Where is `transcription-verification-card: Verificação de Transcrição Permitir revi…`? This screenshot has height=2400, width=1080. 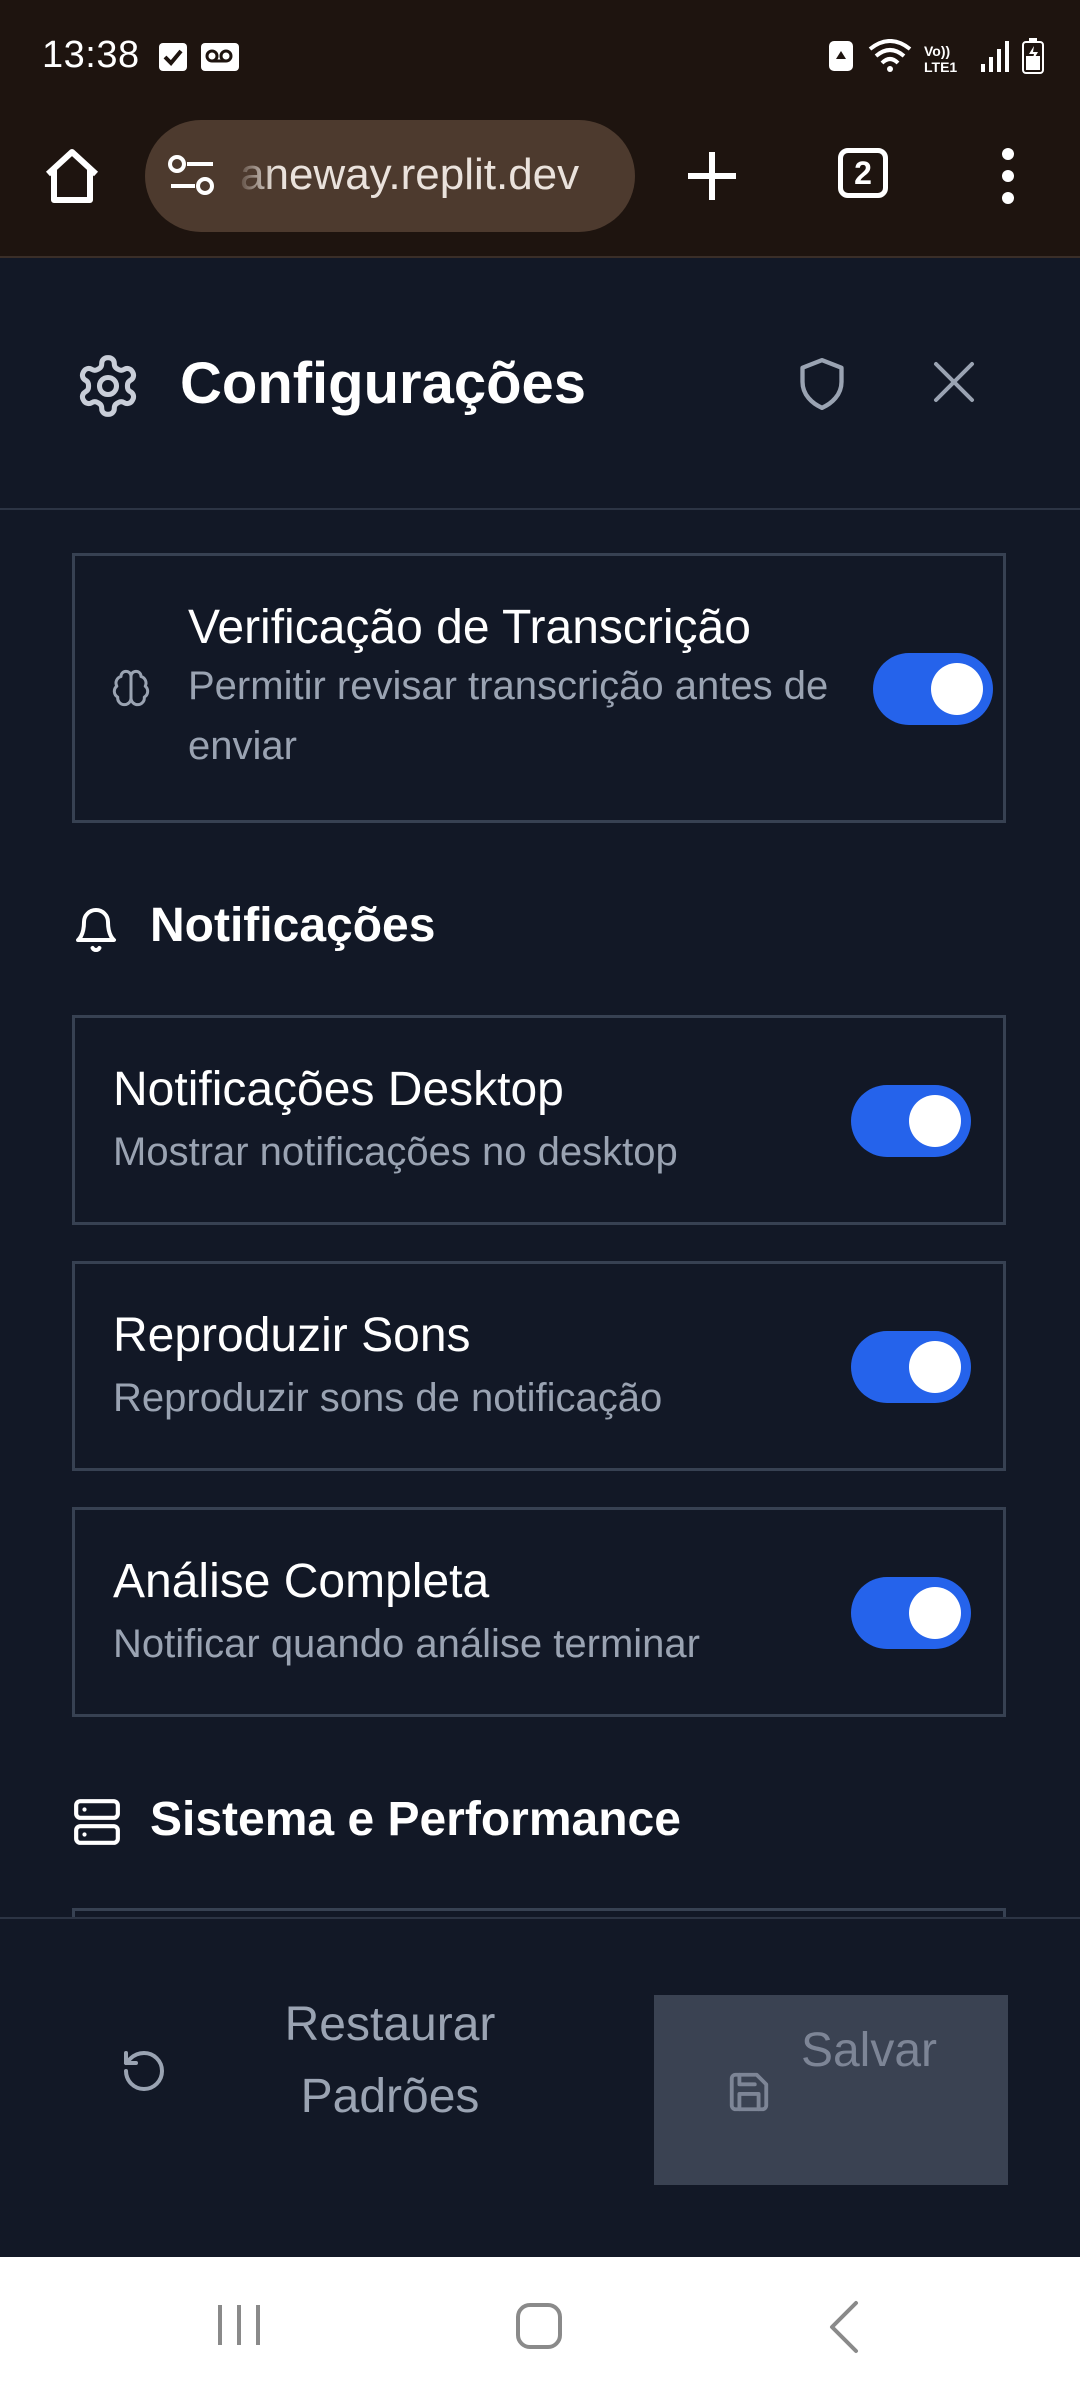 transcription-verification-card: Verificação de Transcrição Permitir revi… is located at coordinates (539, 688).